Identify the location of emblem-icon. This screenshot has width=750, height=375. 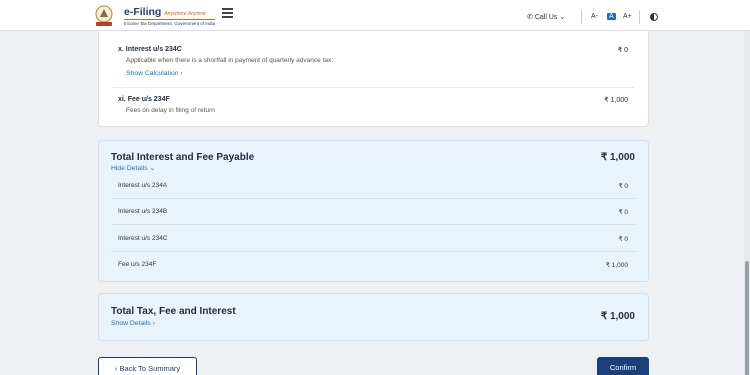
(104, 16).